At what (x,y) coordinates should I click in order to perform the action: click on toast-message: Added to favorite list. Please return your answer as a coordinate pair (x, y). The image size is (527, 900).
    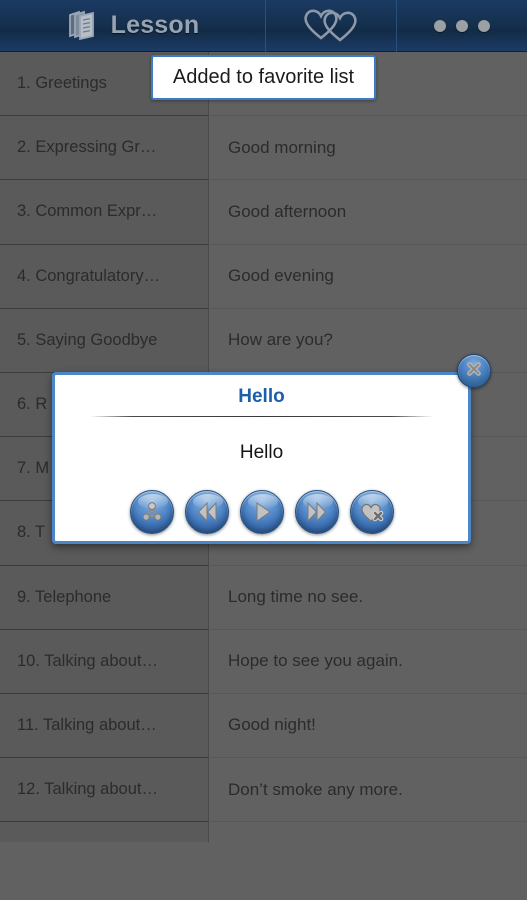
    Looking at the image, I should click on (263, 77).